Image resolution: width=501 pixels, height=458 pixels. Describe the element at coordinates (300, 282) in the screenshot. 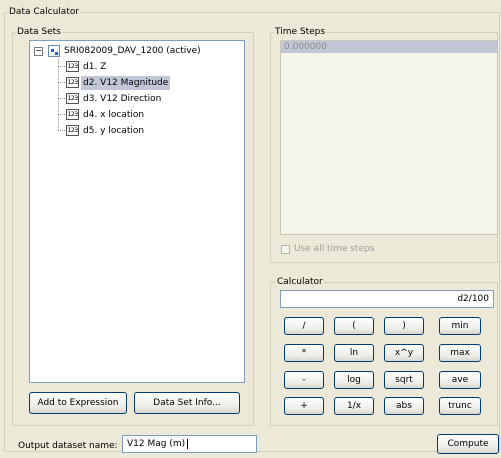

I see `calculator-title: Calculator` at that location.